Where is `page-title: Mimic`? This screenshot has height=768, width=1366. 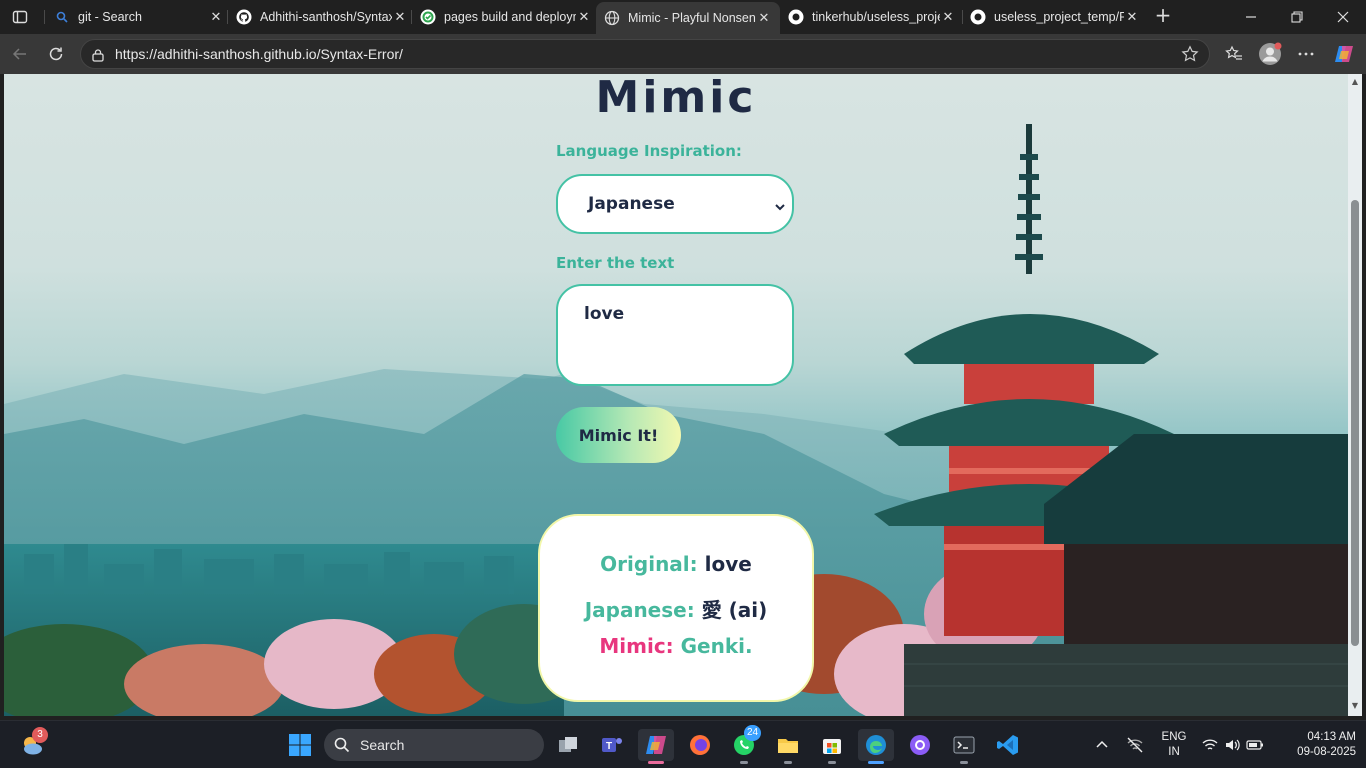 page-title: Mimic is located at coordinates (676, 98).